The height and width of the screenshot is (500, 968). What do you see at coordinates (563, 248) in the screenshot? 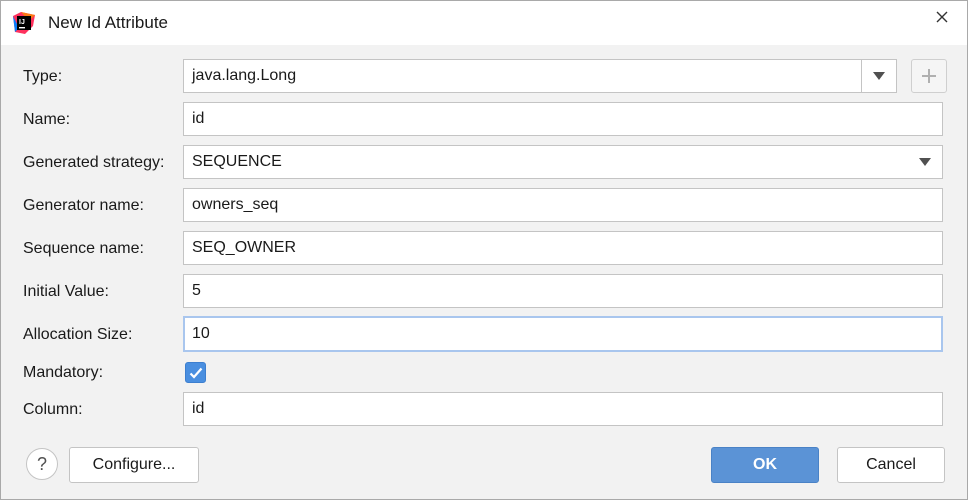
I see `sequence-name-input: SEQ_OWNER` at bounding box center [563, 248].